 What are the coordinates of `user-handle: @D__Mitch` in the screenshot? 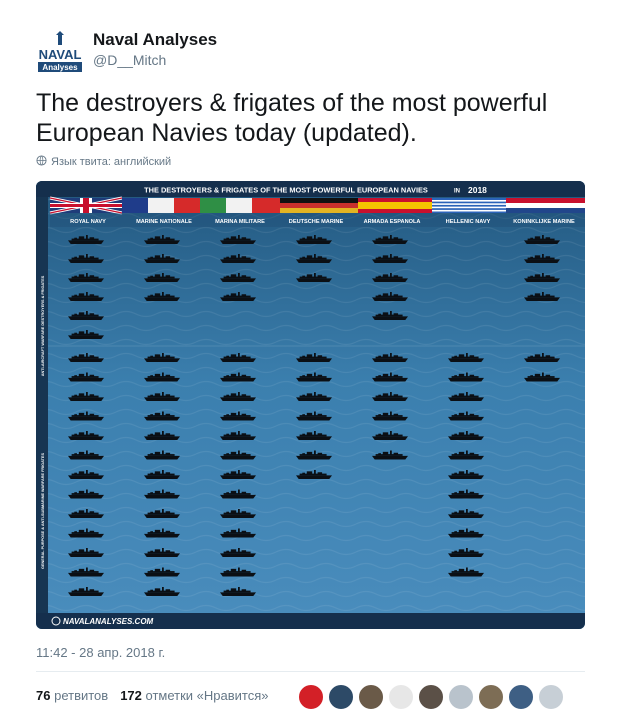 It's located at (129, 60).